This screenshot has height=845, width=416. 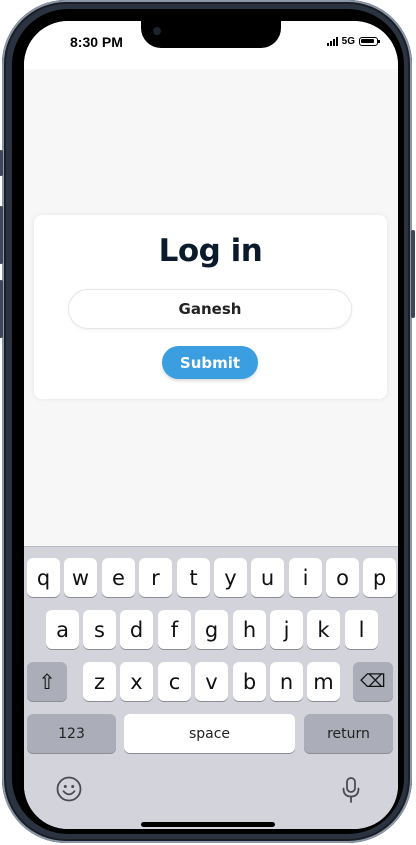 What do you see at coordinates (208, 824) in the screenshot?
I see `home-indicator` at bounding box center [208, 824].